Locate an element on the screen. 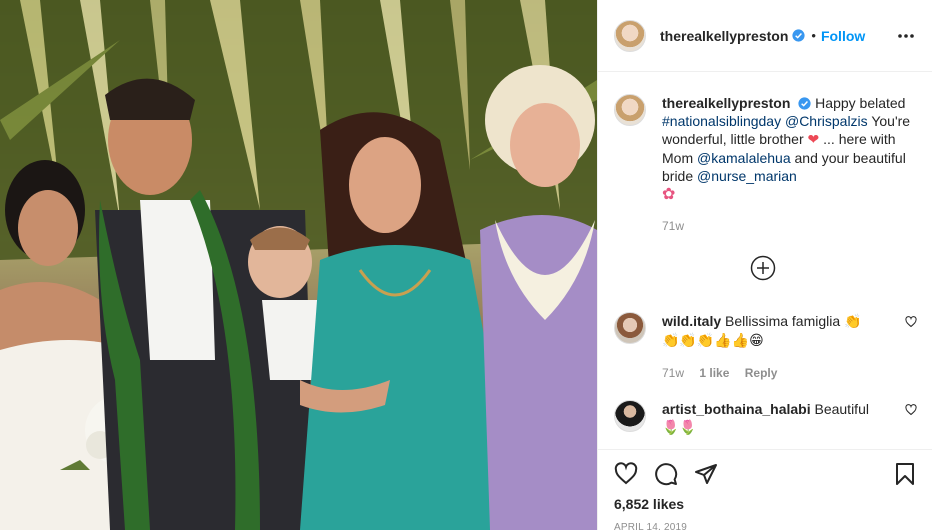  mention-link: @Chrispalzis is located at coordinates (826, 121).